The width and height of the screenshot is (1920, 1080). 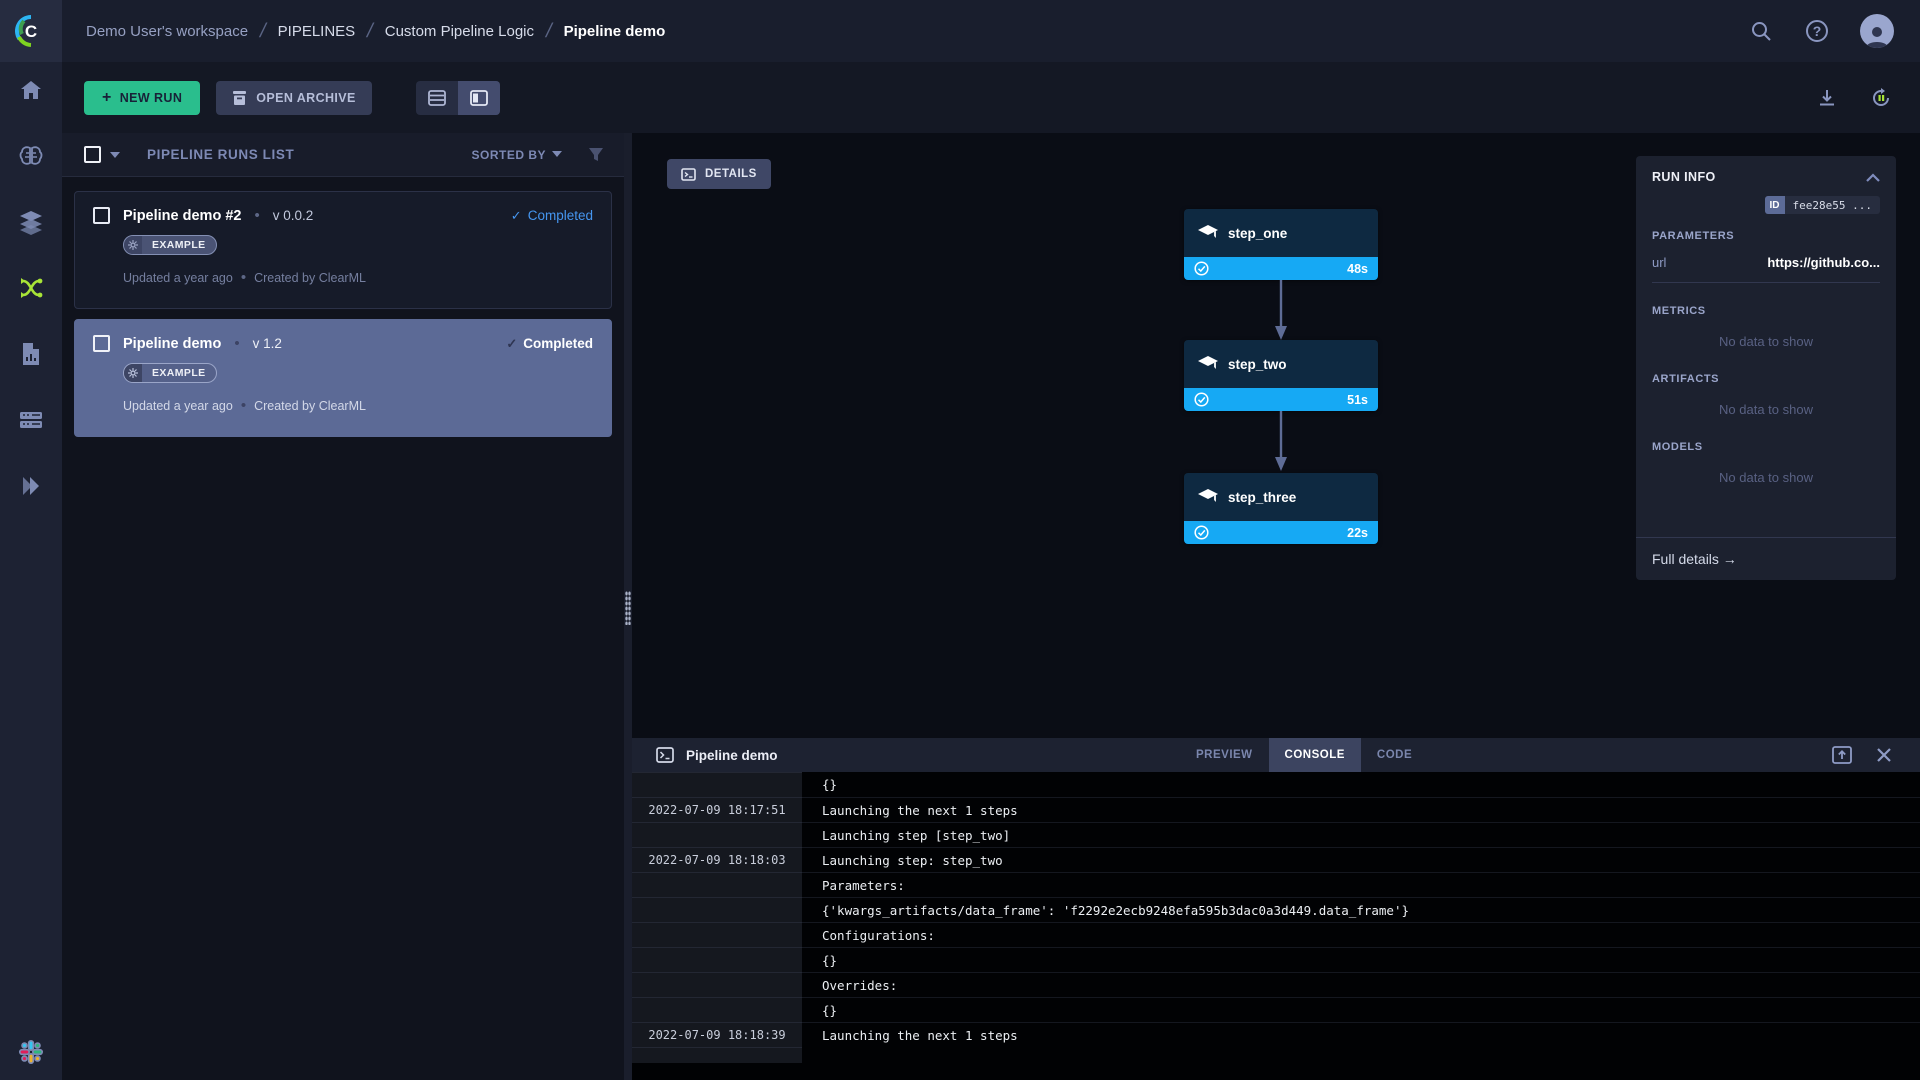 What do you see at coordinates (1314, 755) in the screenshot?
I see `tab-console: CONSOLE` at bounding box center [1314, 755].